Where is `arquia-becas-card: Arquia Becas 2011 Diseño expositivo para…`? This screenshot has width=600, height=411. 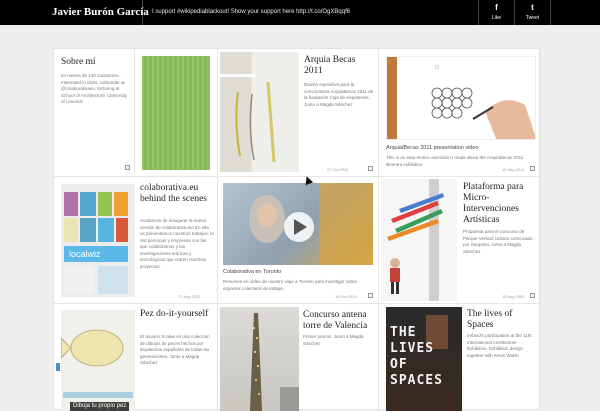 arquia-becas-card: Arquia Becas 2011 Diseño expositivo para… is located at coordinates (298, 113).